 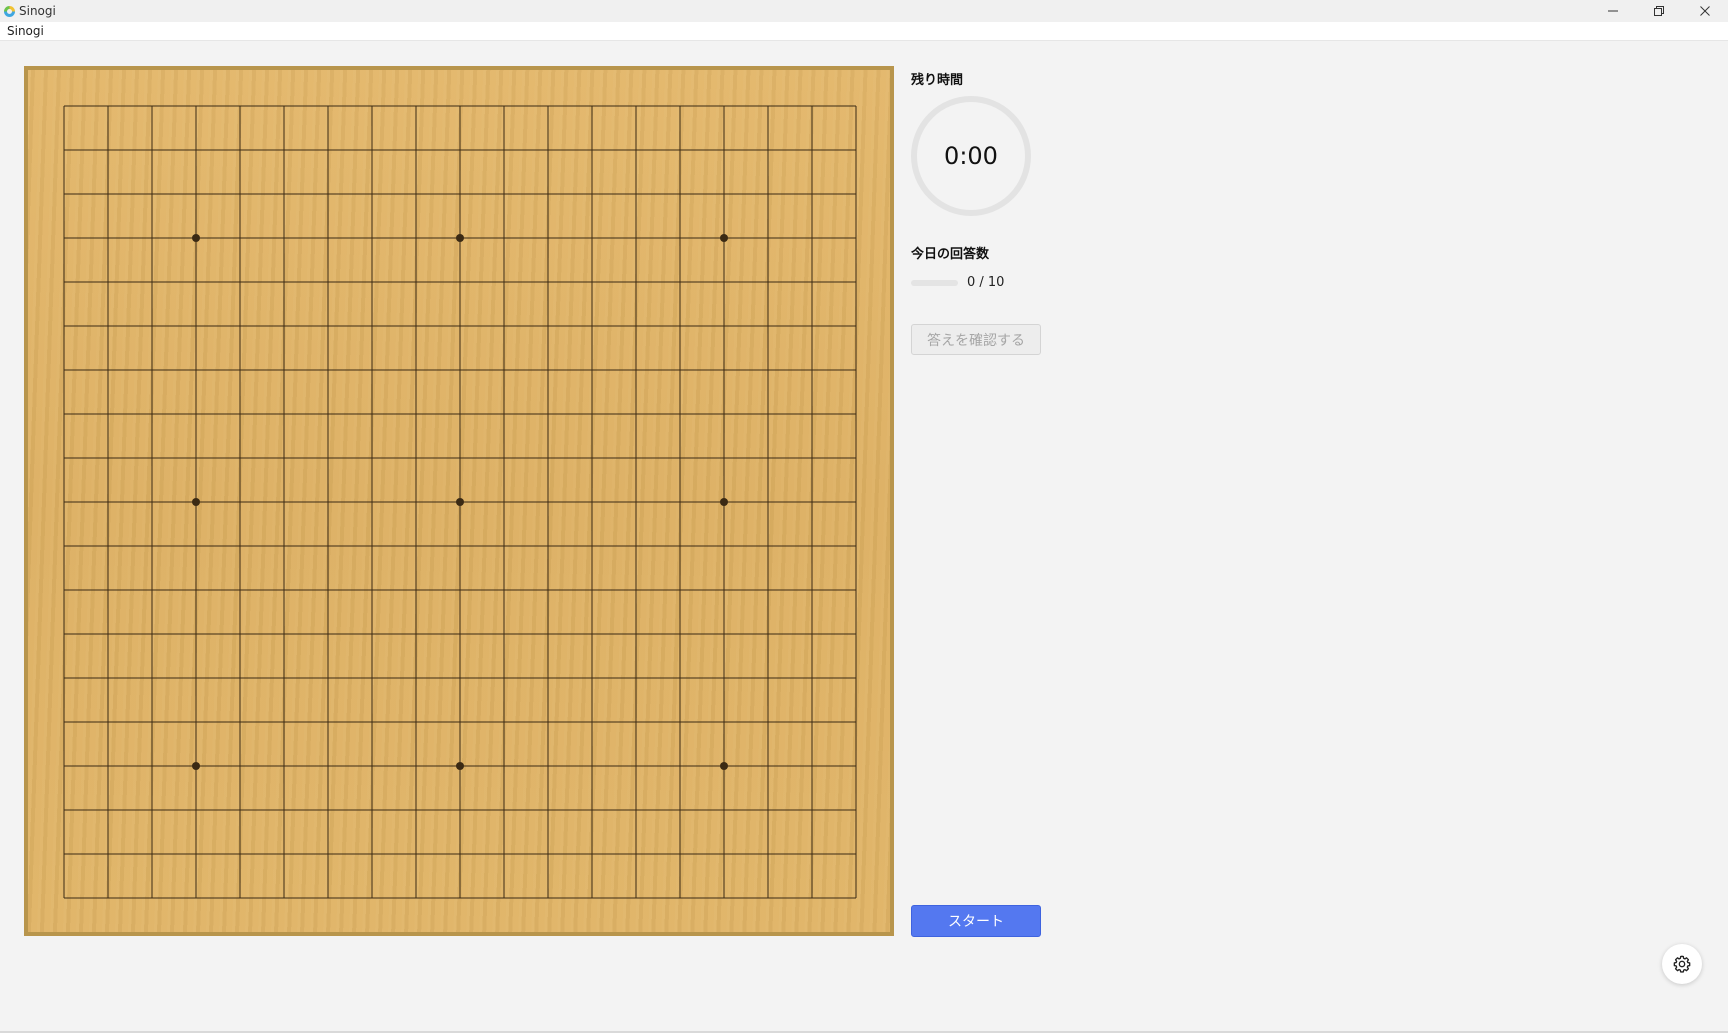 What do you see at coordinates (976, 339) in the screenshot?
I see `check-answer-button: 答えを確認する` at bounding box center [976, 339].